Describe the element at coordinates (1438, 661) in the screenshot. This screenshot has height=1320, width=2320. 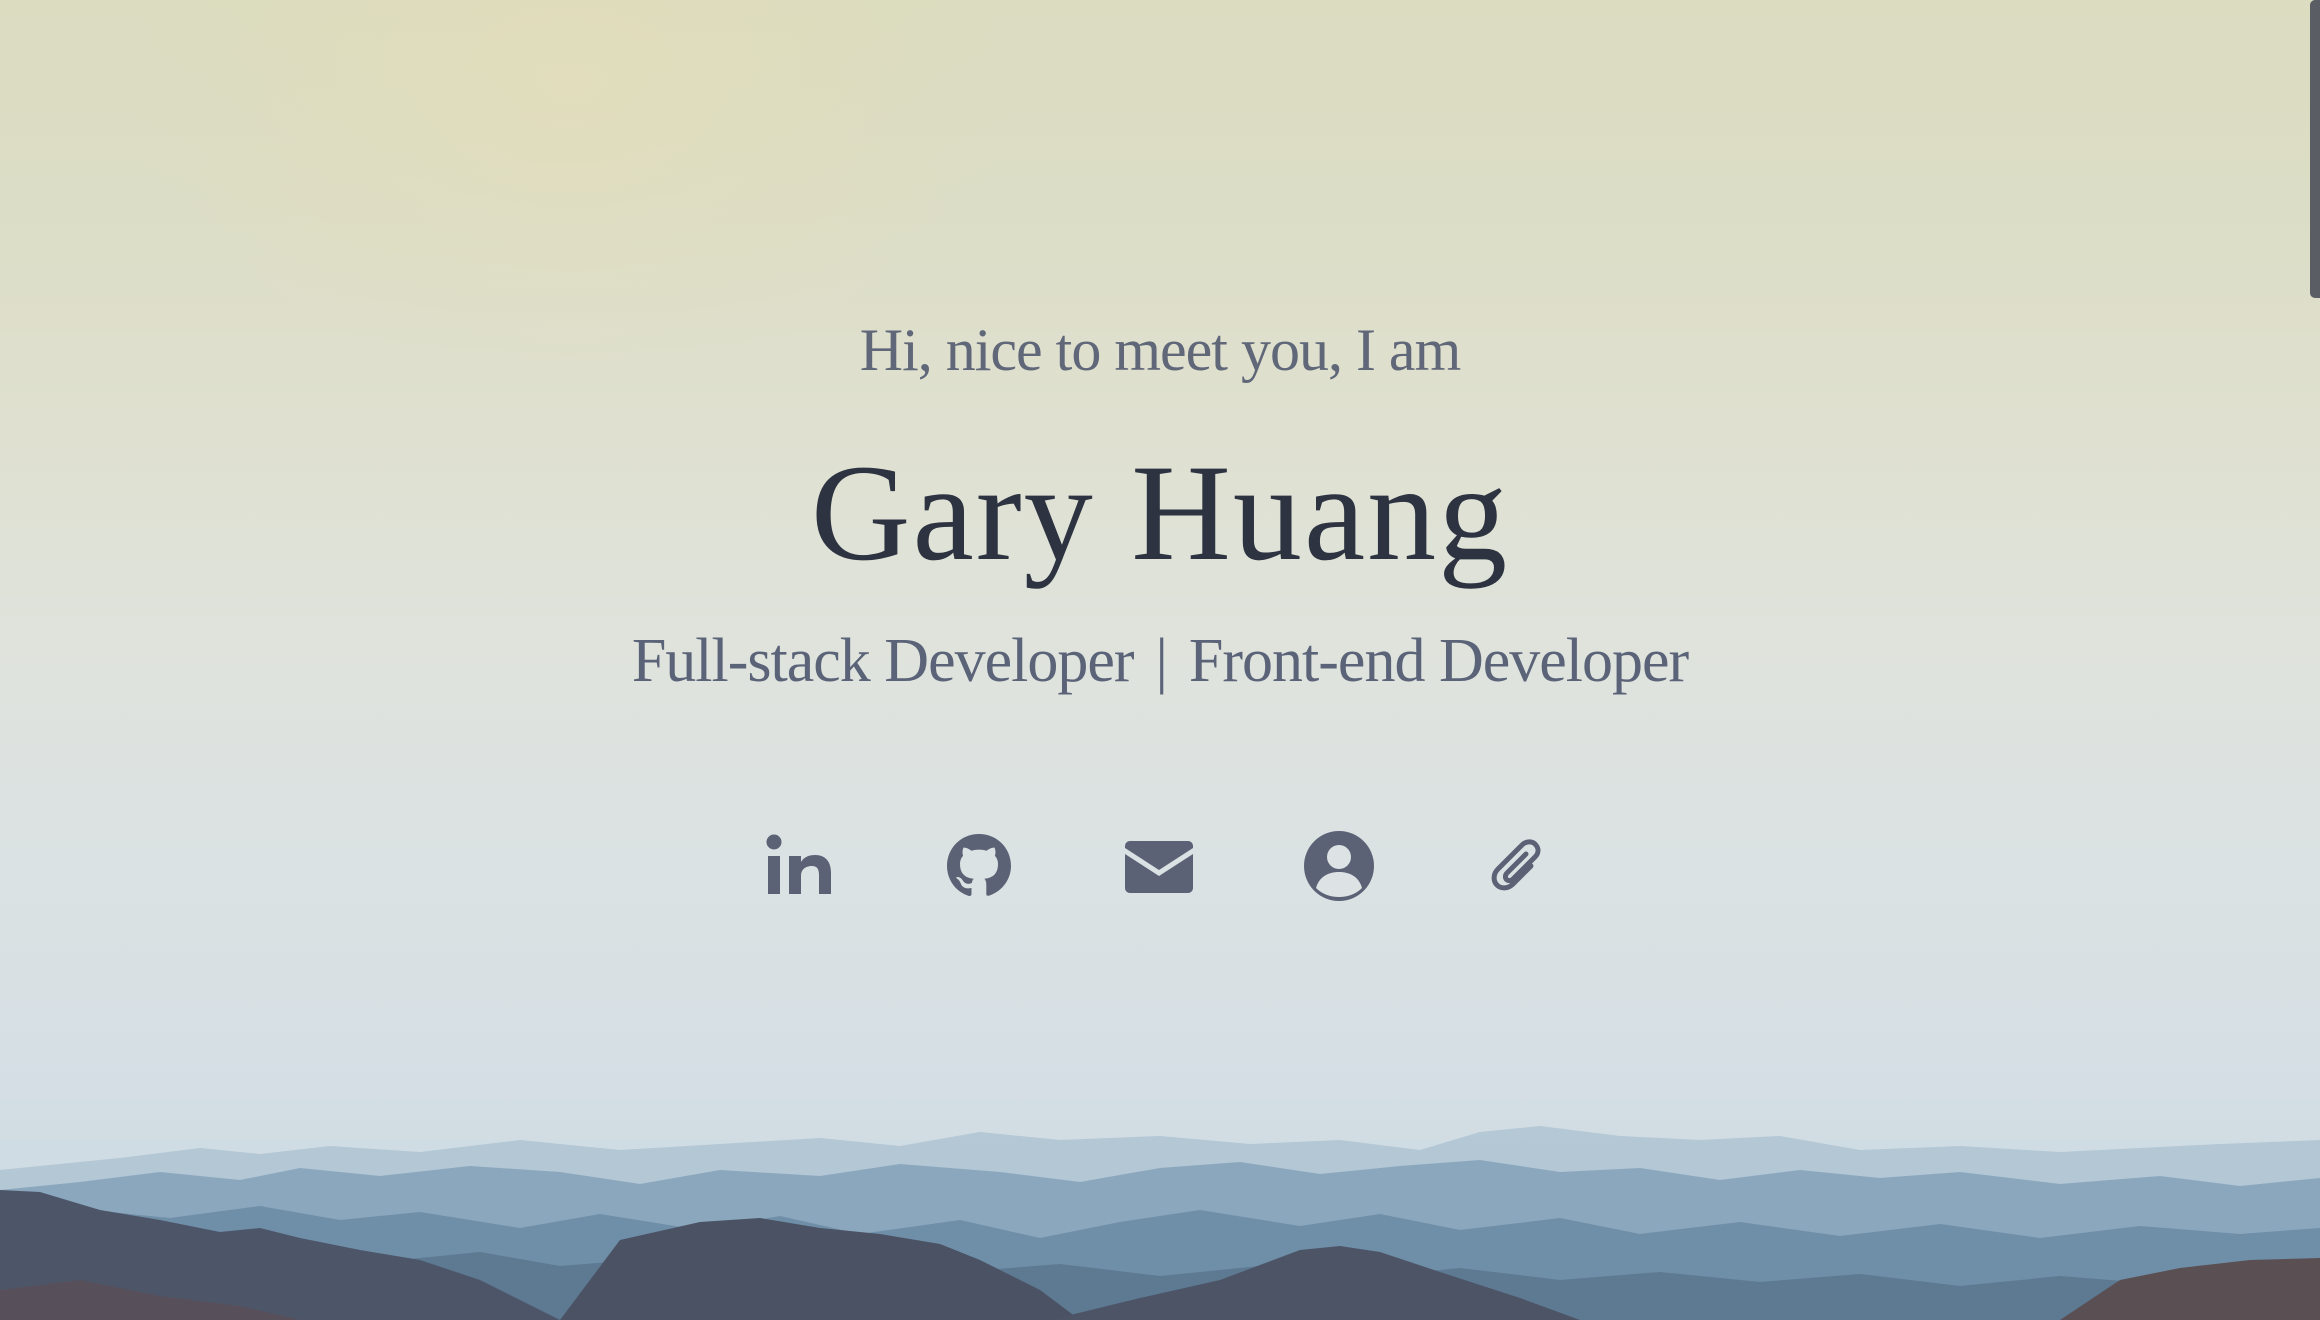
I see `role-label-frontend: Front-end Developer` at that location.